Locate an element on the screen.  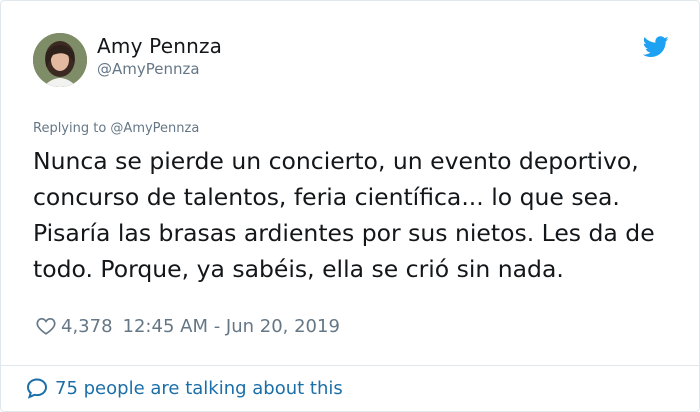
divider is located at coordinates (350, 365).